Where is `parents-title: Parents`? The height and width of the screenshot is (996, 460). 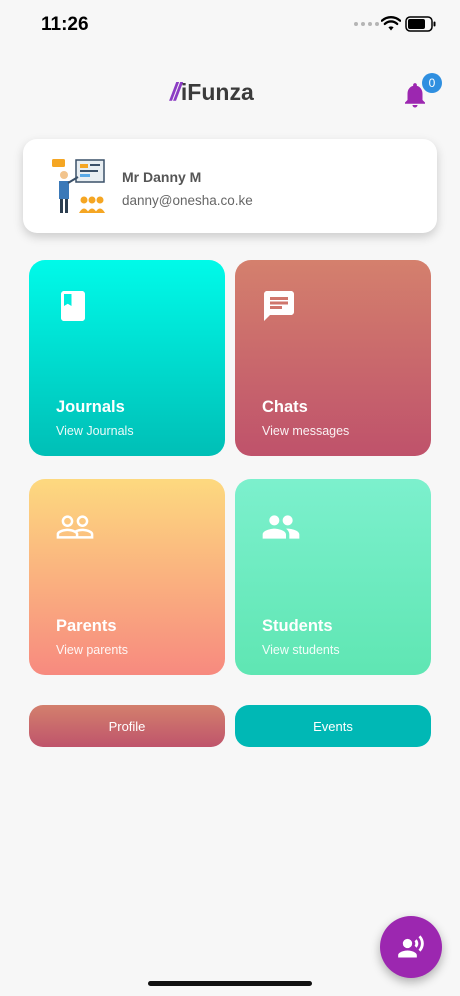
parents-title: Parents is located at coordinates (86, 626).